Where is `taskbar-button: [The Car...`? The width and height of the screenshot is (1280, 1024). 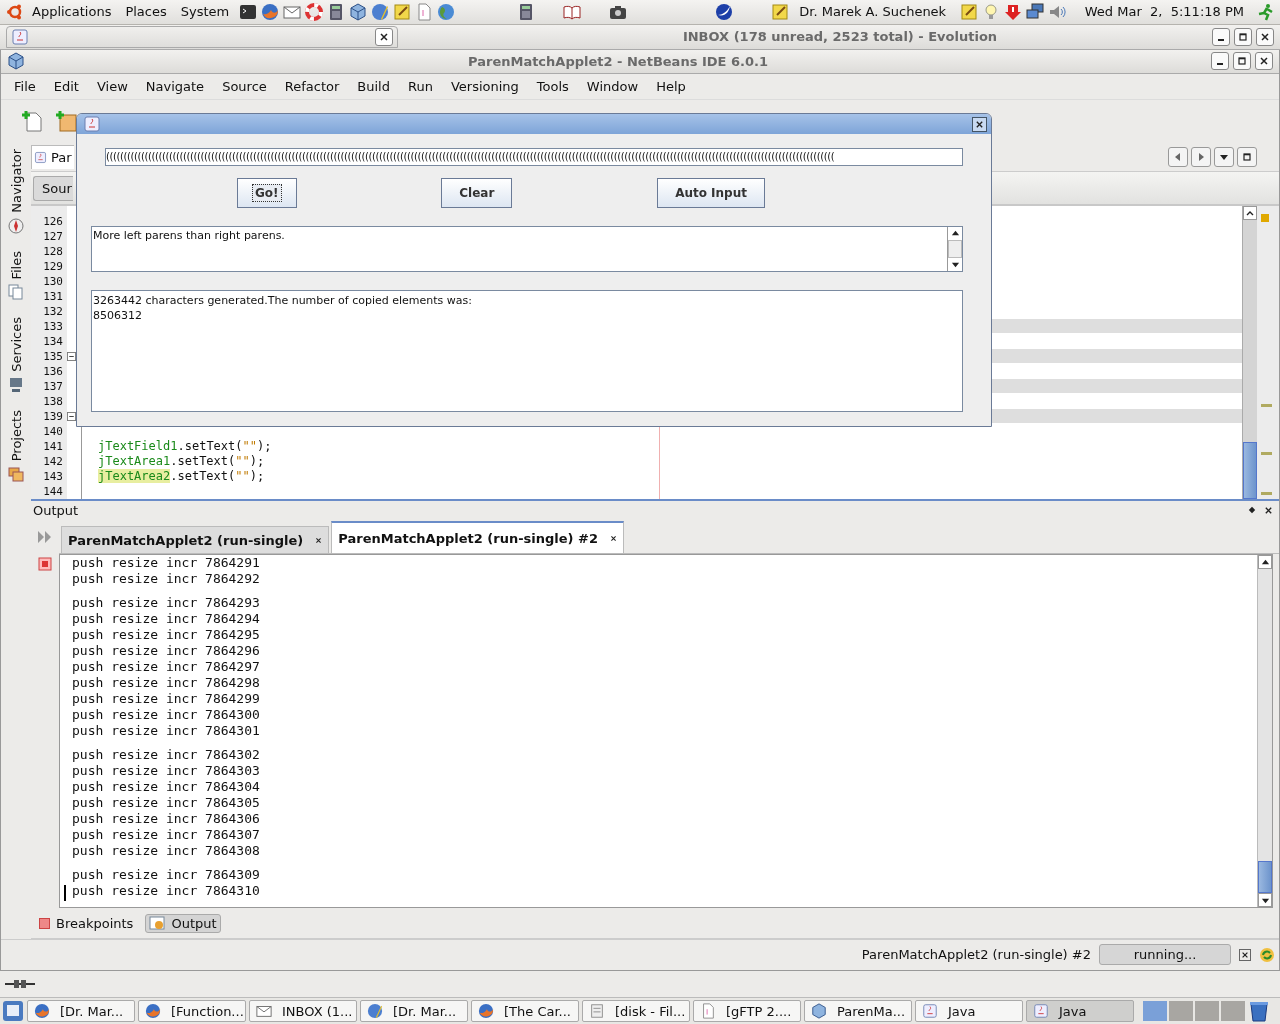
taskbar-button: [The Car... is located at coordinates (525, 1011).